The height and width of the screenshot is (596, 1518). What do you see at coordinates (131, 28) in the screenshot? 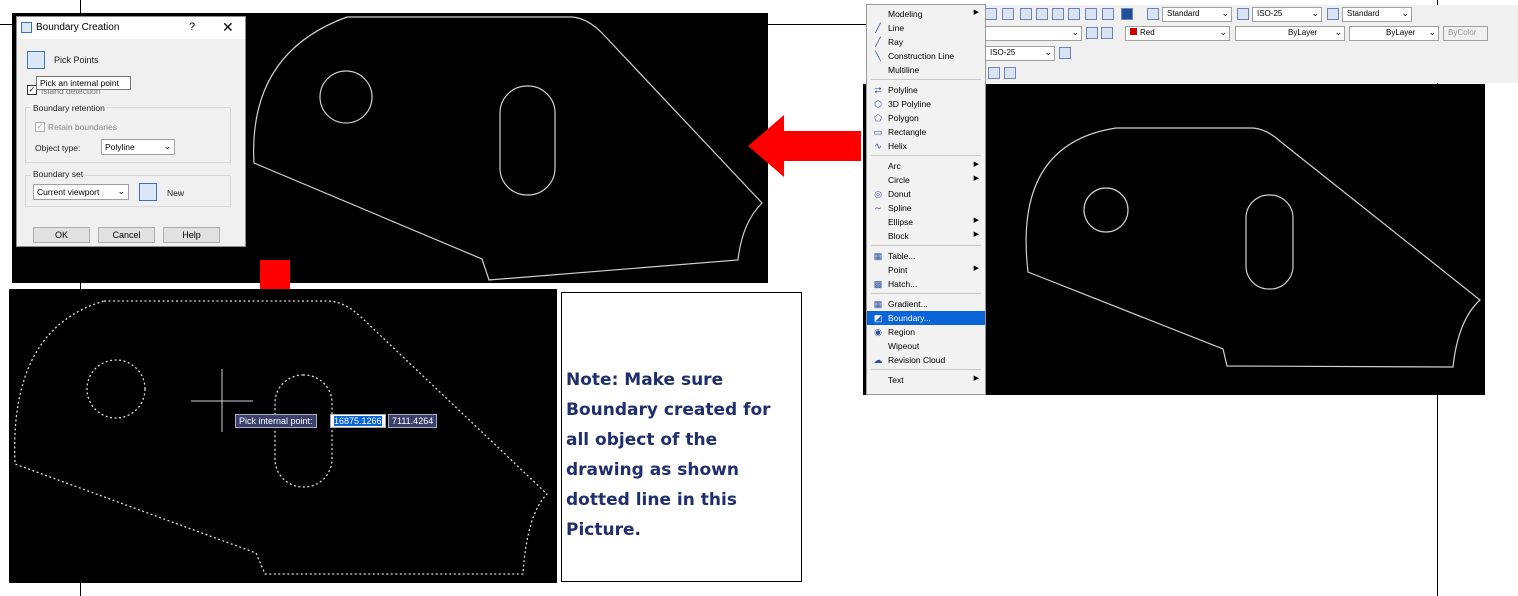
I see `dialog-title-bar: Boundary Creation ? ✕` at bounding box center [131, 28].